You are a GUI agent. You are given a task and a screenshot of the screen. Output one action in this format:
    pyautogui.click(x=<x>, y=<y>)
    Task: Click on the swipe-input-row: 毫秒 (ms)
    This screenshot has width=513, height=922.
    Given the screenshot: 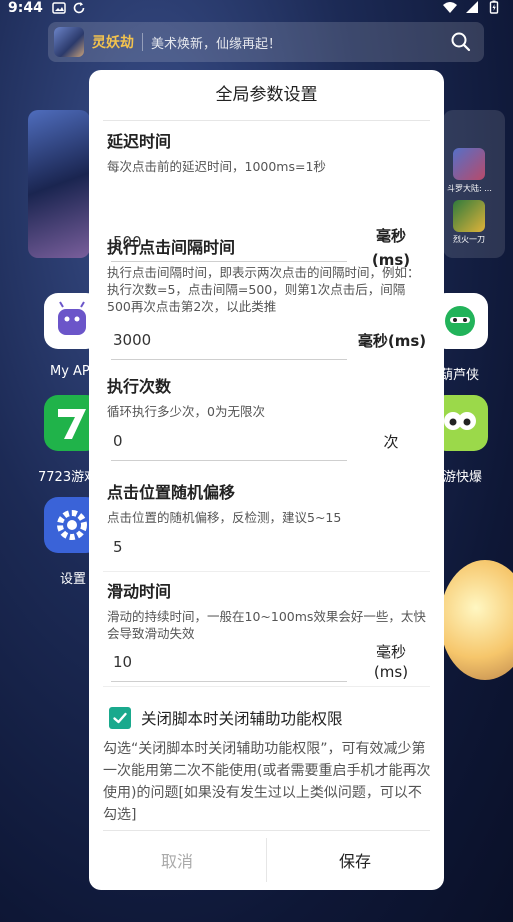 What is the action you would take?
    pyautogui.click(x=267, y=664)
    